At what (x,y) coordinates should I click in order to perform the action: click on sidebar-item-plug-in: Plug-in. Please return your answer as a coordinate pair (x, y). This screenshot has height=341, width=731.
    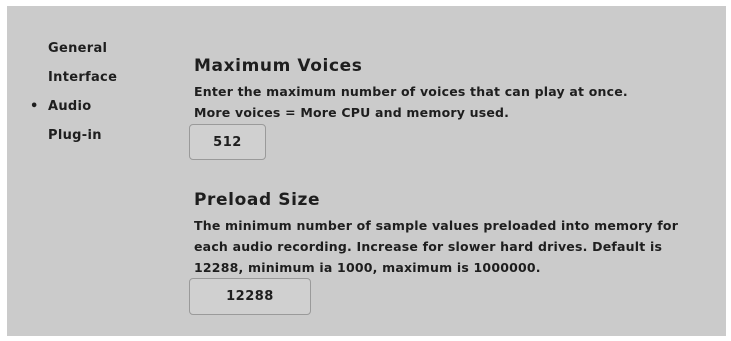
    Looking at the image, I should click on (75, 135).